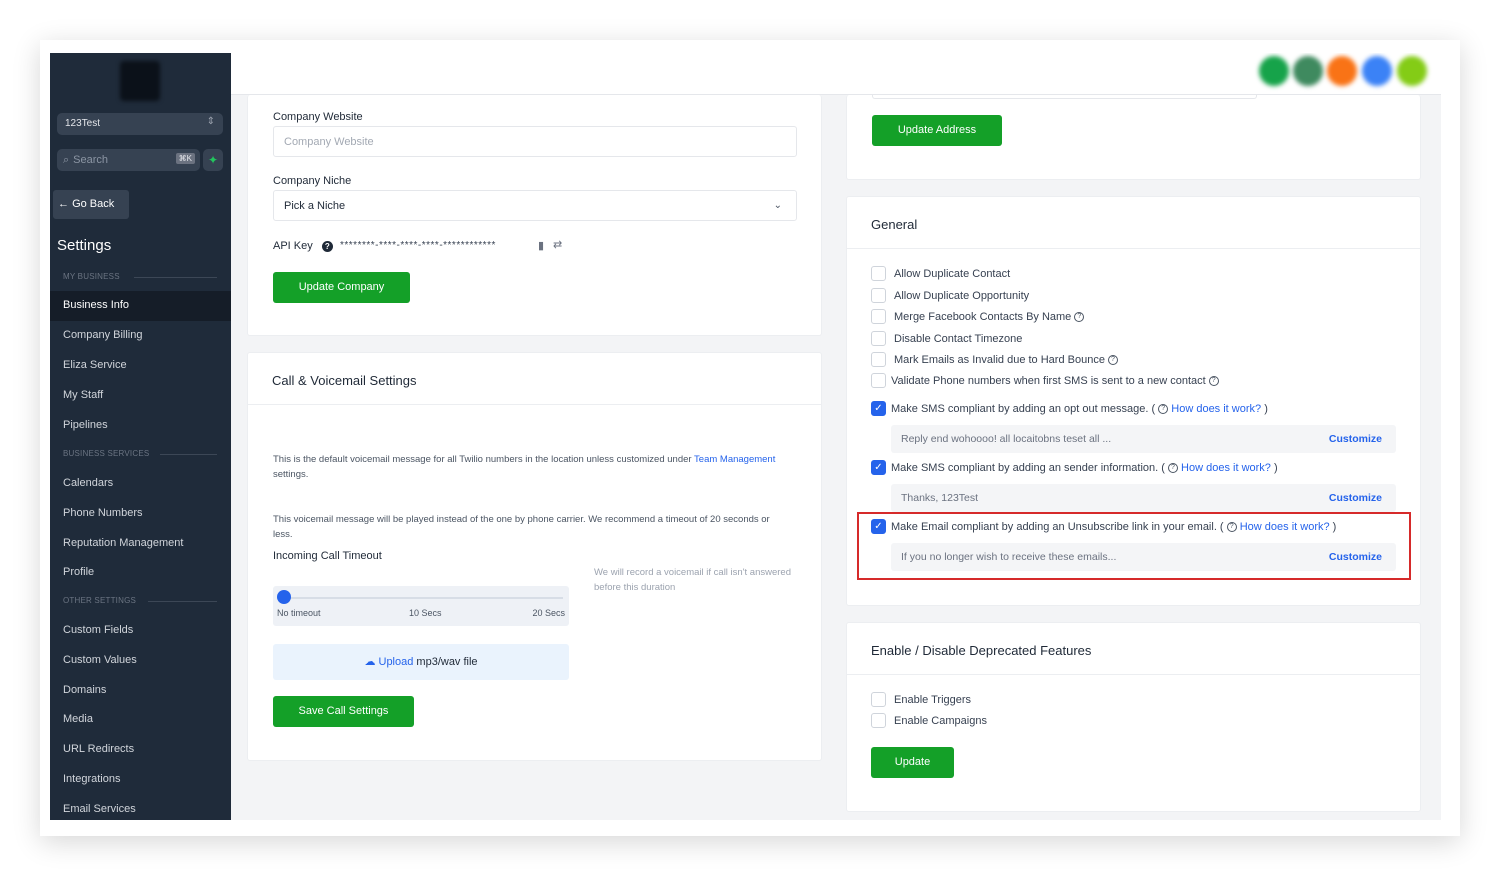  What do you see at coordinates (213, 160) in the screenshot?
I see `quick-action-icon: ✦` at bounding box center [213, 160].